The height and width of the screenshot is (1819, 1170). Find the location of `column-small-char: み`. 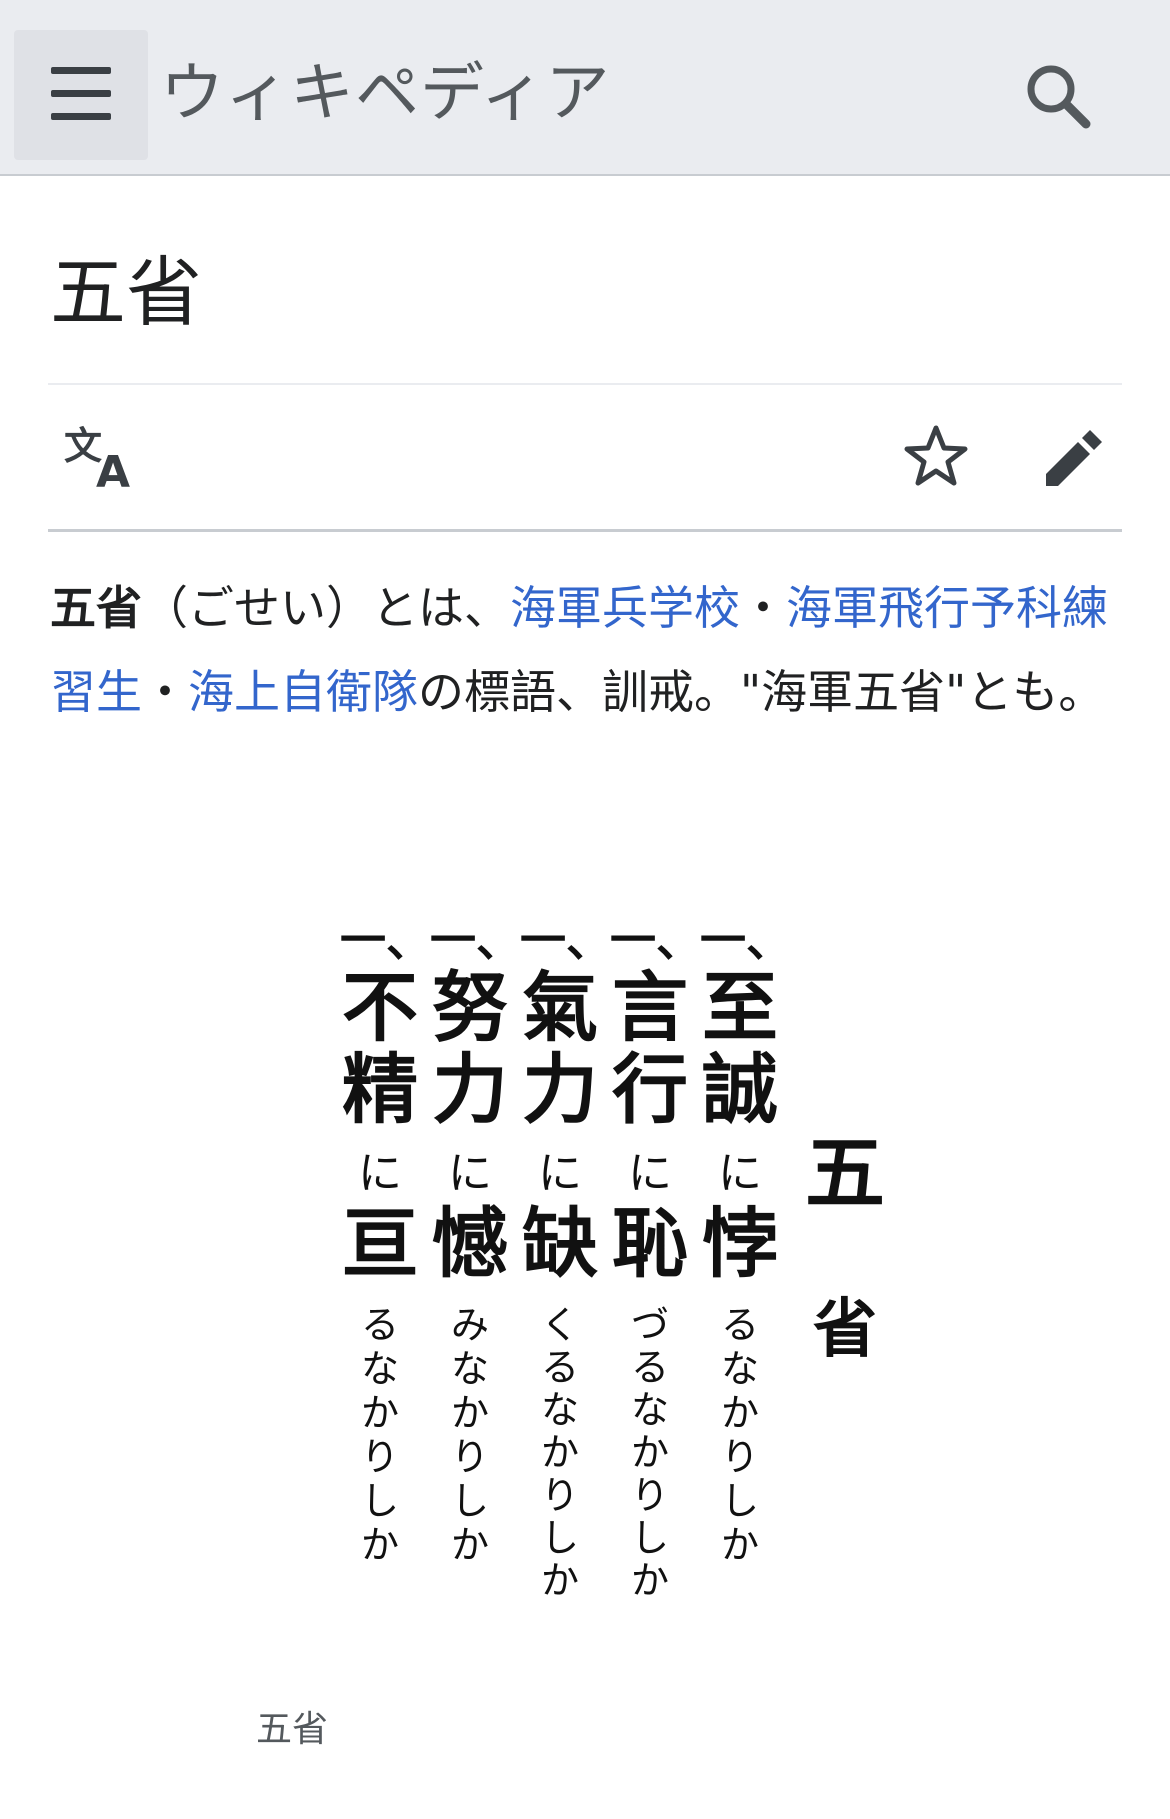

column-small-char: み is located at coordinates (470, 1325).